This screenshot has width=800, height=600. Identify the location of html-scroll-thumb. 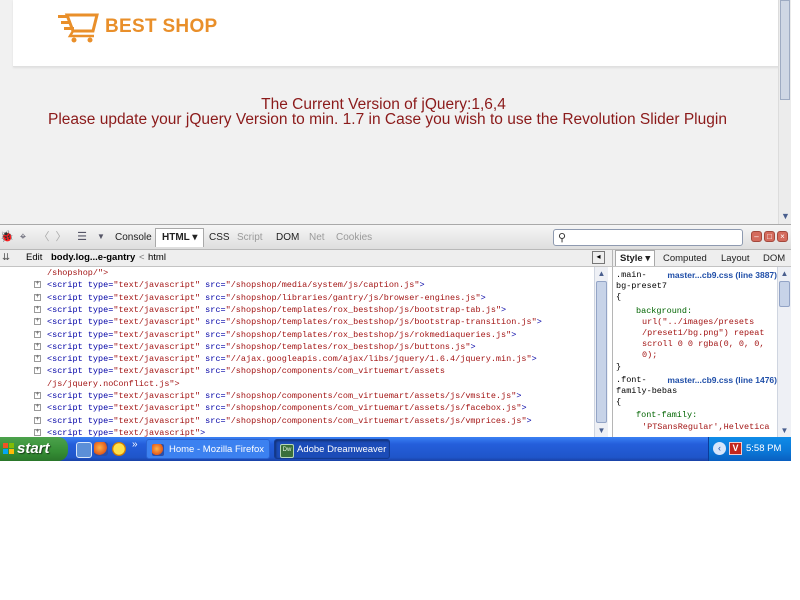
(601, 352).